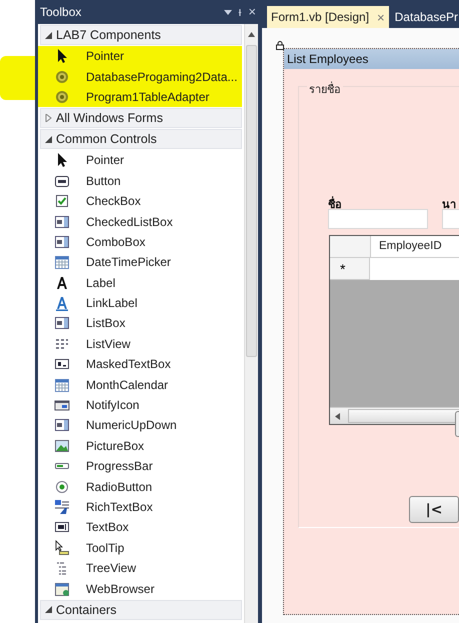 The height and width of the screenshot is (623, 459). I want to click on toolbox-item: Program1TableAdapter, so click(140, 97).